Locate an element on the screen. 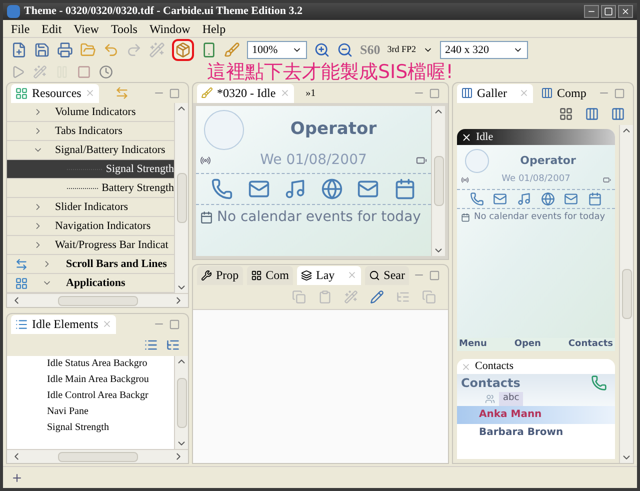 Image resolution: width=640 pixels, height=491 pixels. gallery-card: Contacts Contacts abc Anka Mann Barbara Brown is located at coordinates (536, 409).